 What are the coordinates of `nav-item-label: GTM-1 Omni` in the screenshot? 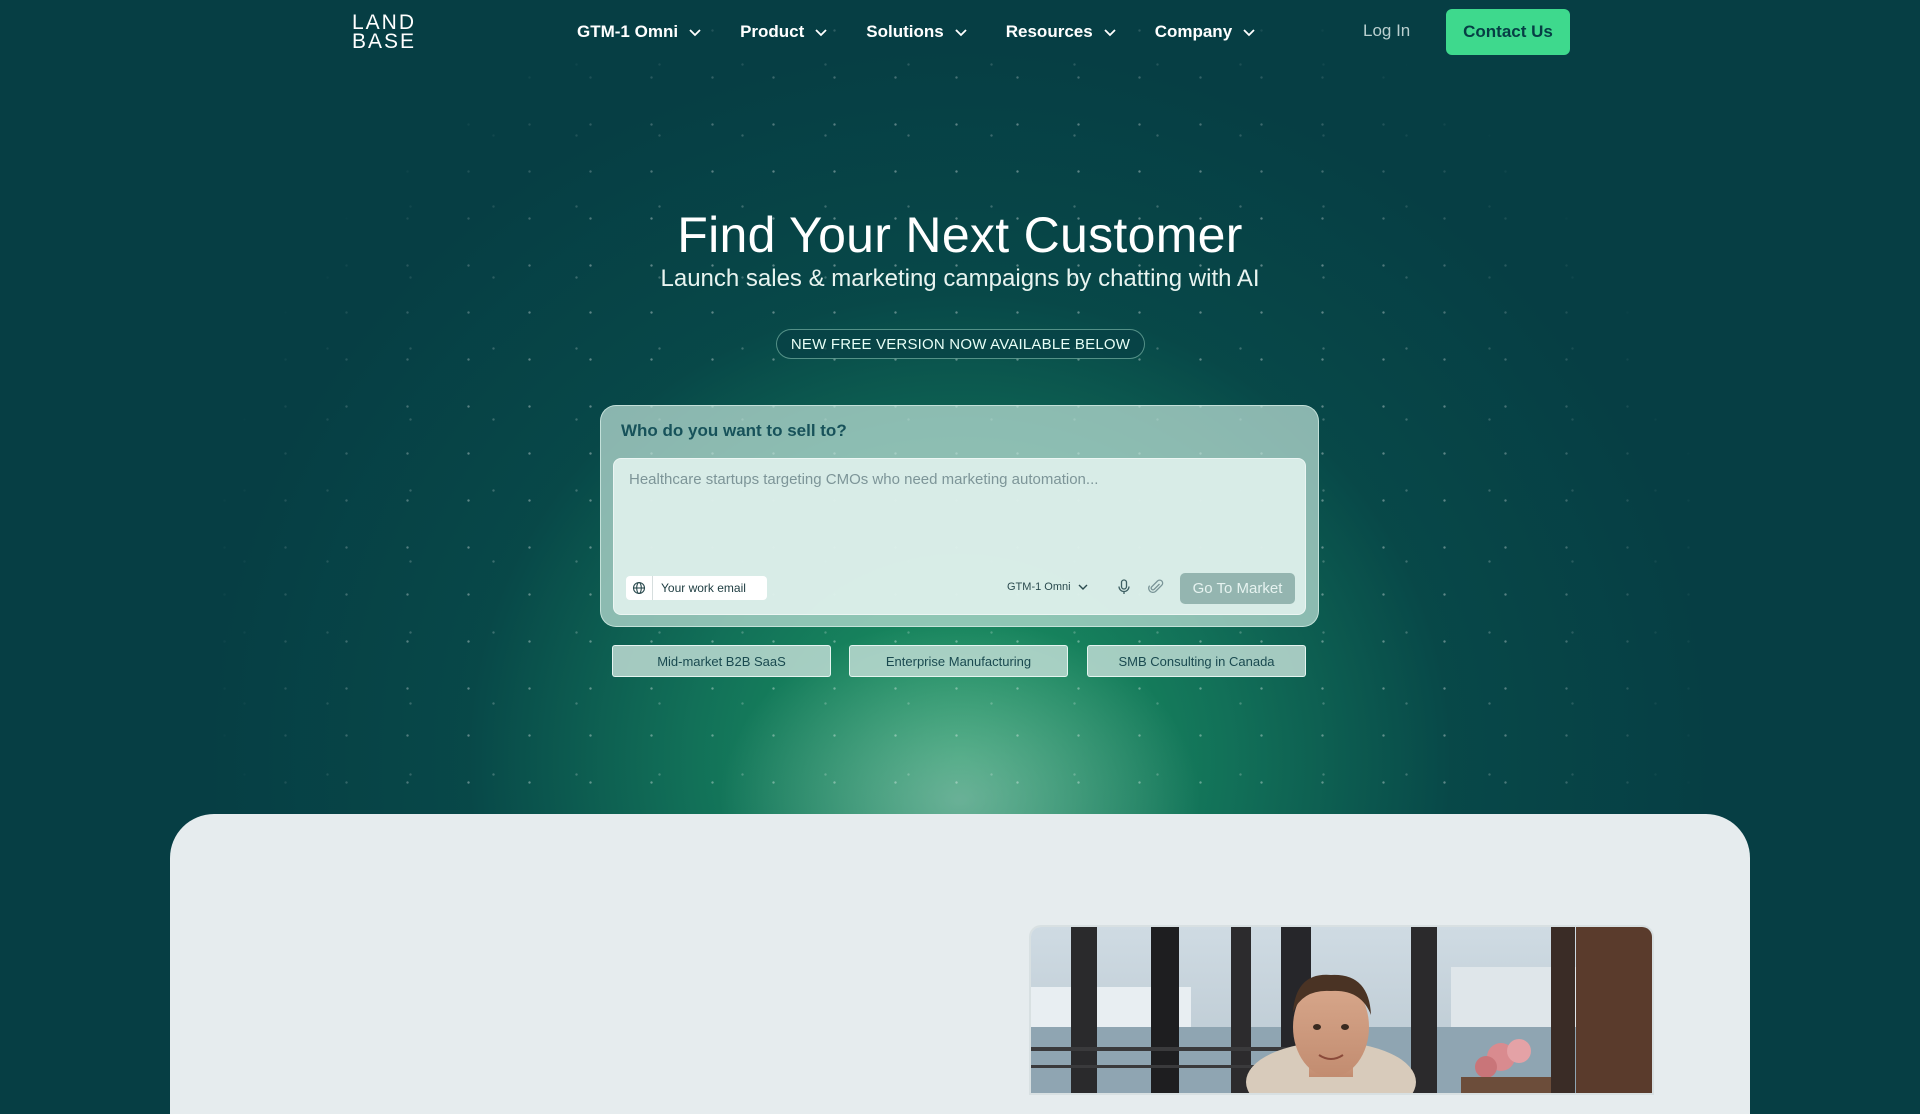 It's located at (628, 31).